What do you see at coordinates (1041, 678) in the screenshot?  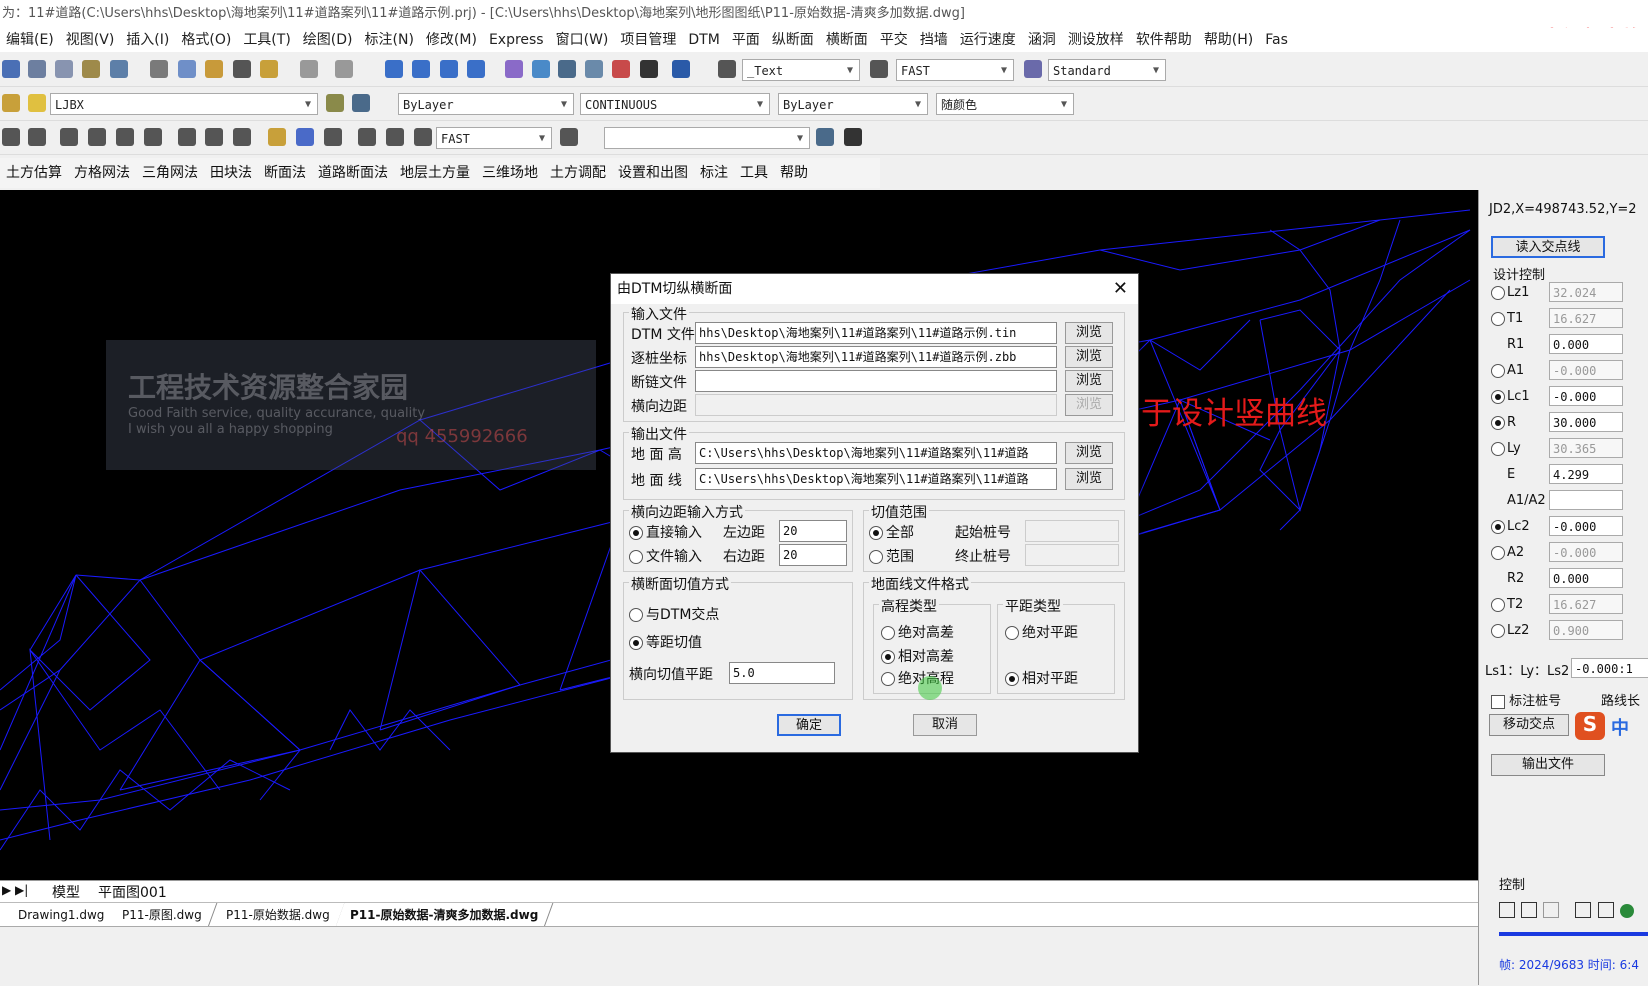 I see `rel-dist-radio: 相对平距` at bounding box center [1041, 678].